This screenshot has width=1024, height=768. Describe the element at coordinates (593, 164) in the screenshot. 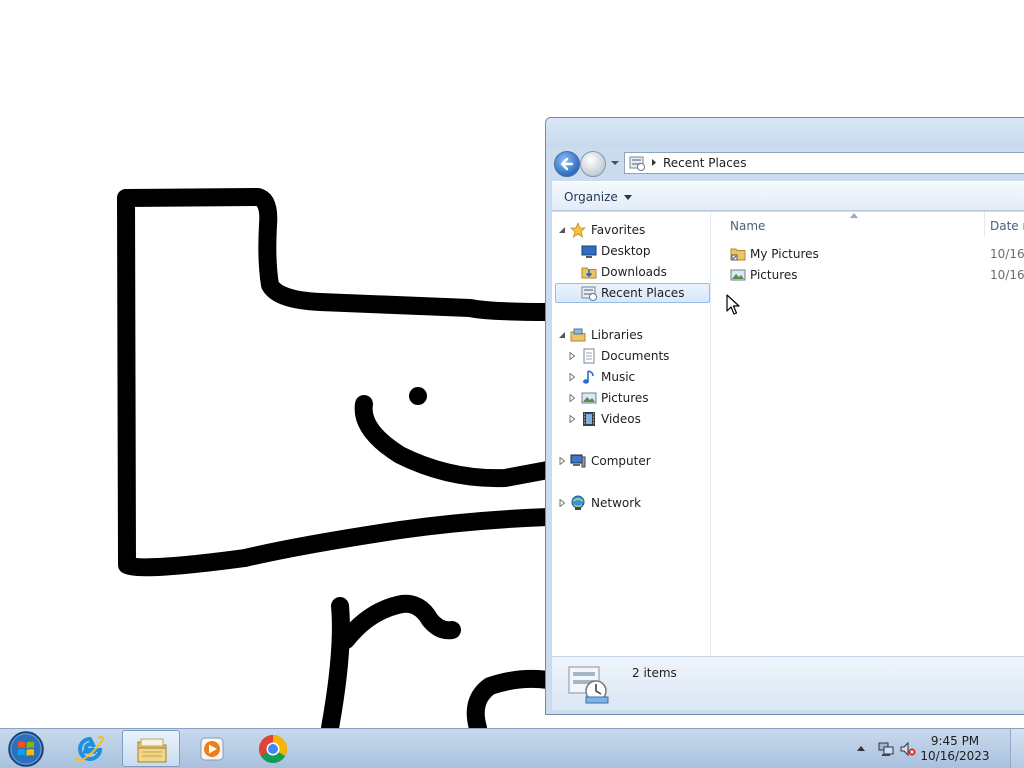

I see `forward-button` at that location.